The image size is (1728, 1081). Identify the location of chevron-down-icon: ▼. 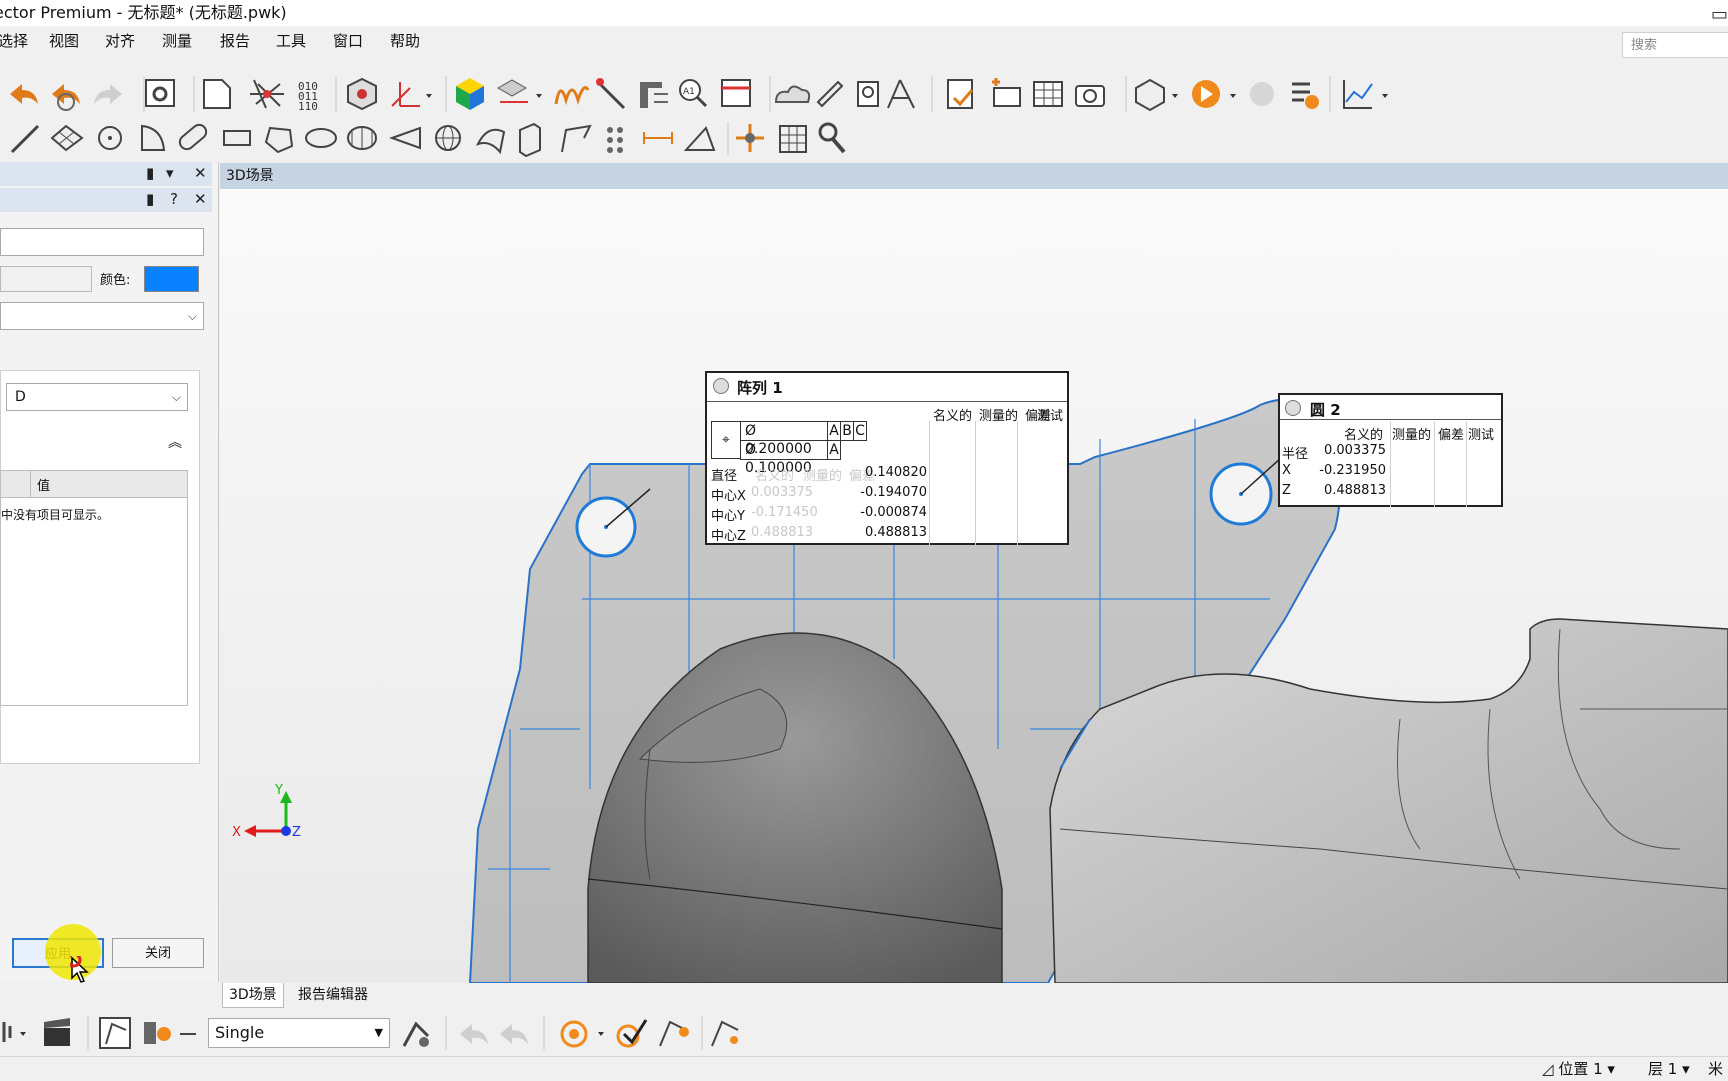
(378, 1032).